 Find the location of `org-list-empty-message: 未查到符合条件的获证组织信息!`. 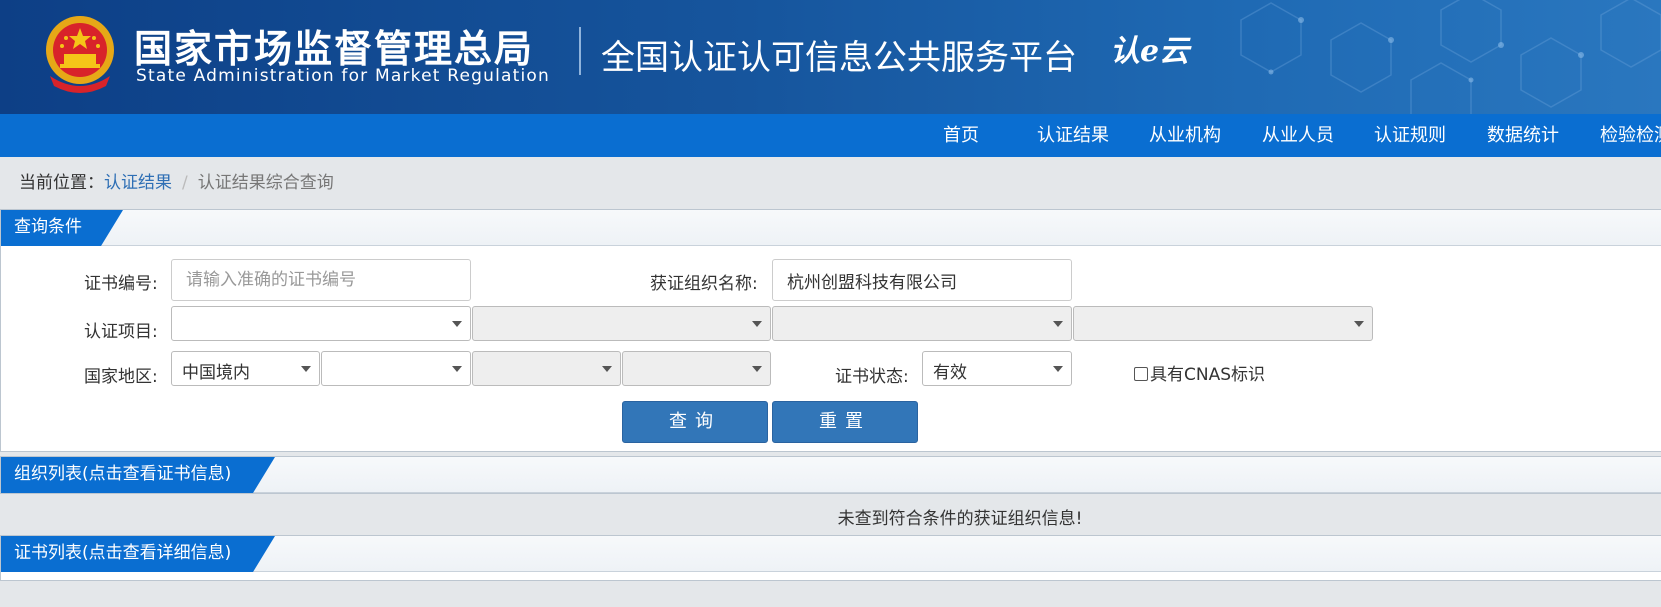

org-list-empty-message: 未查到符合条件的获证组织信息! is located at coordinates (960, 519).